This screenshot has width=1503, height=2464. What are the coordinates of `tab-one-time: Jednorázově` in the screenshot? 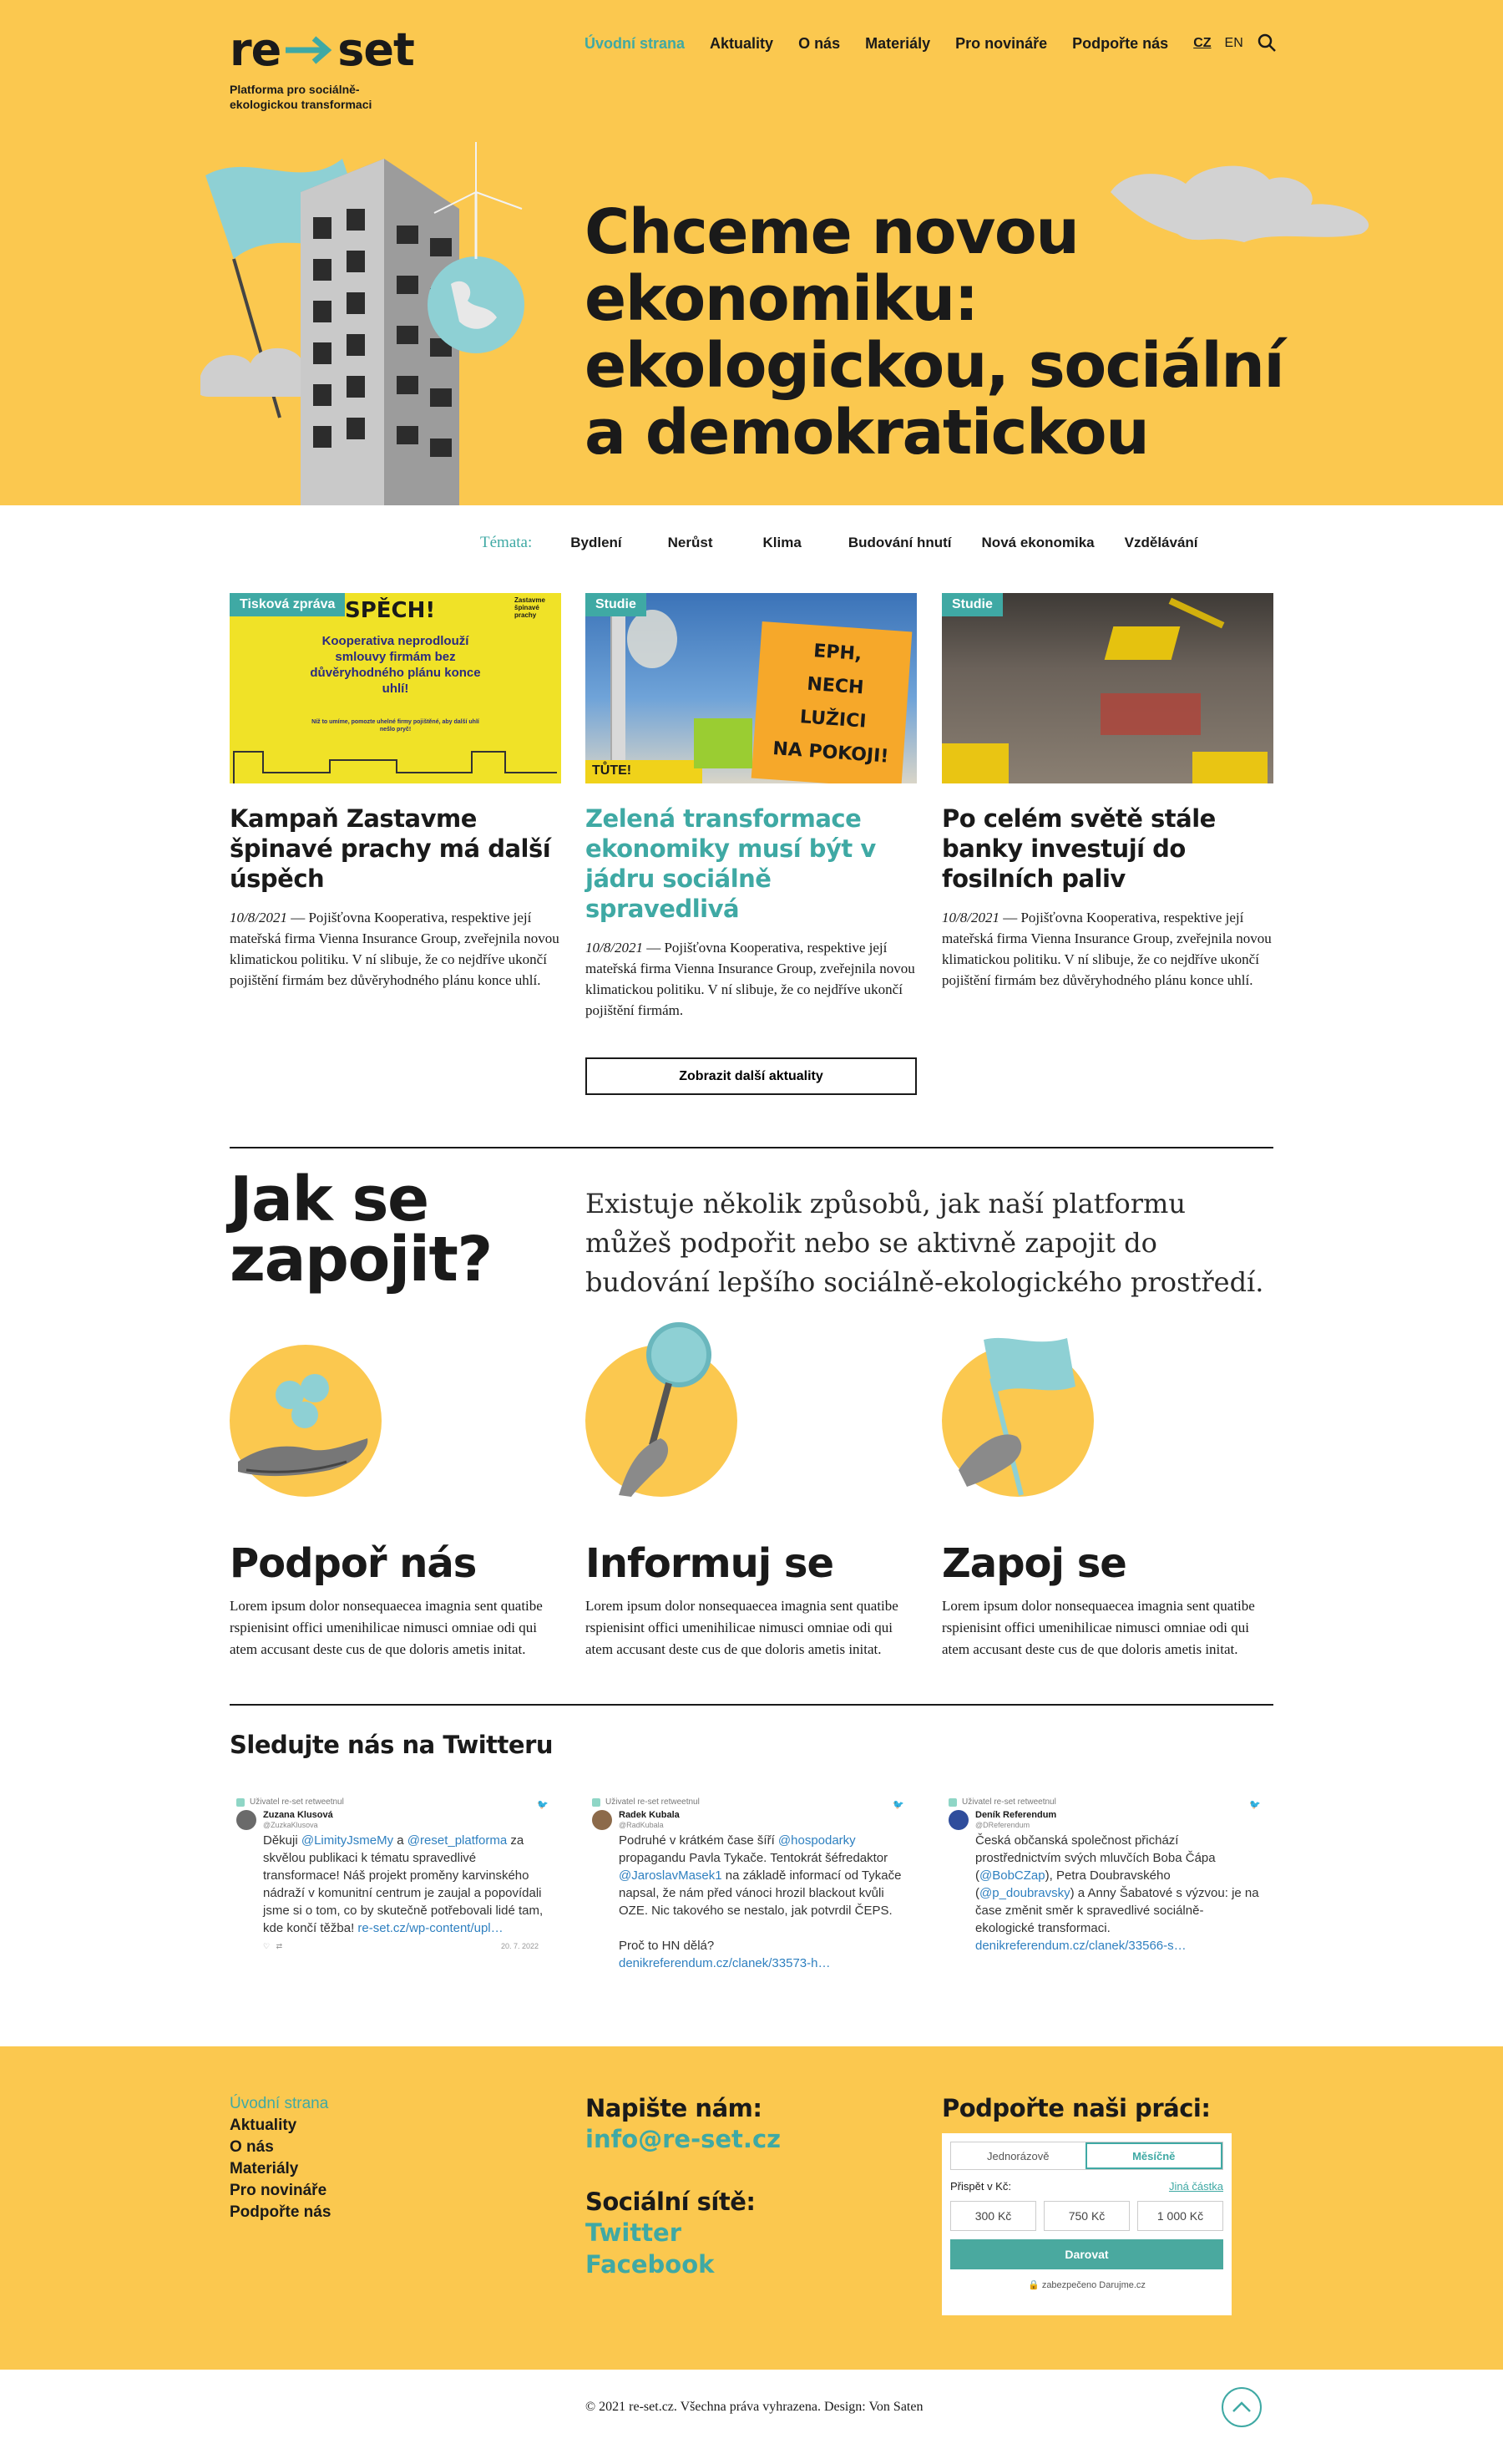 It's located at (1018, 2155).